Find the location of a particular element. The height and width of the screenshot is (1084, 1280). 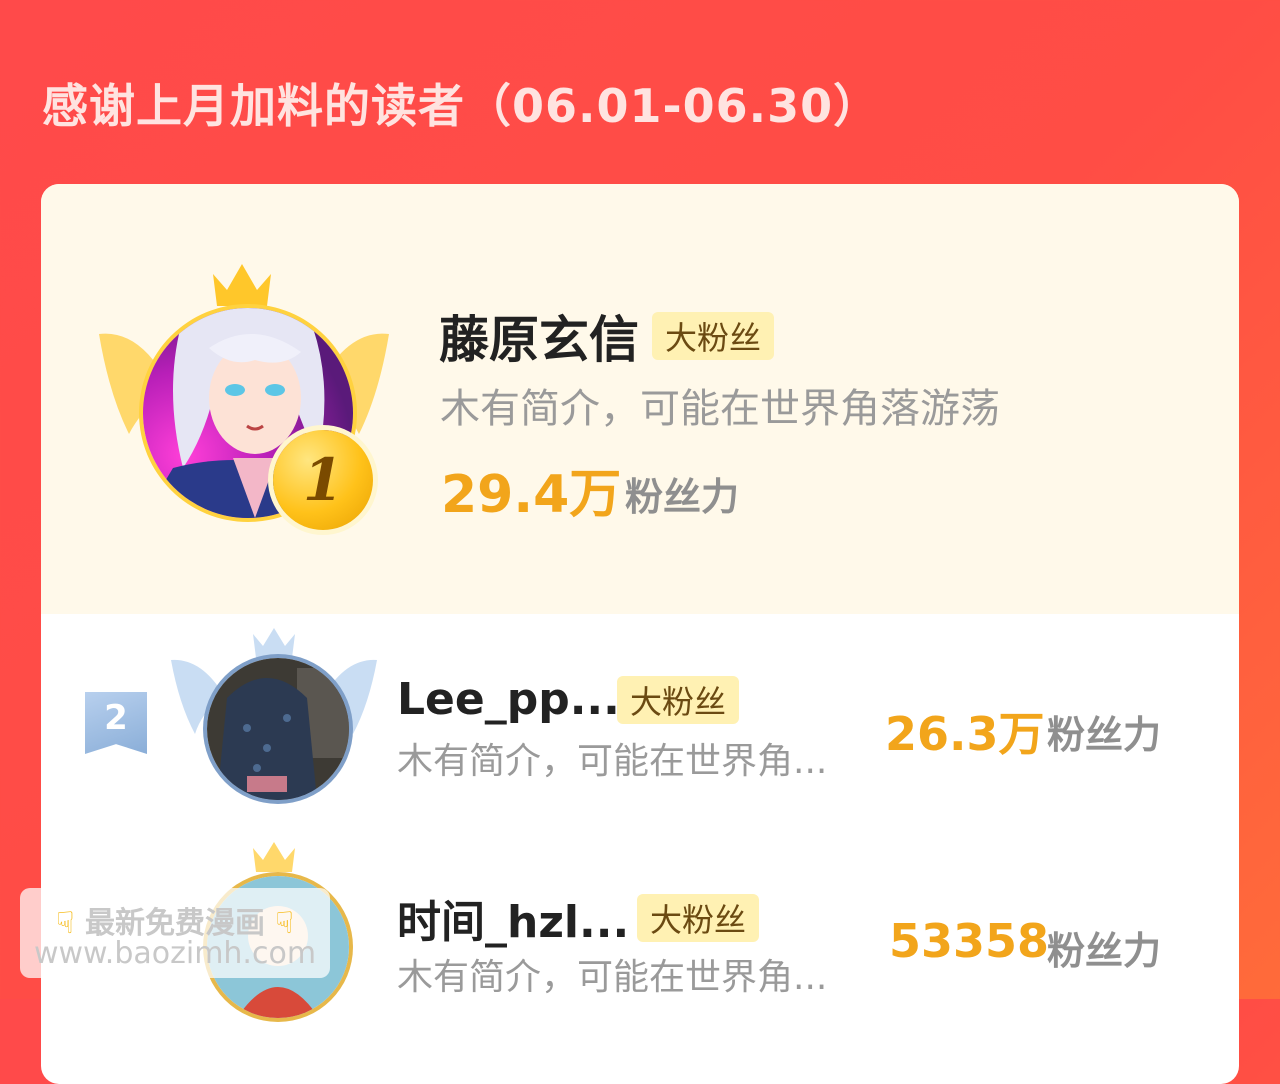

crown-icon is located at coordinates (242, 285).